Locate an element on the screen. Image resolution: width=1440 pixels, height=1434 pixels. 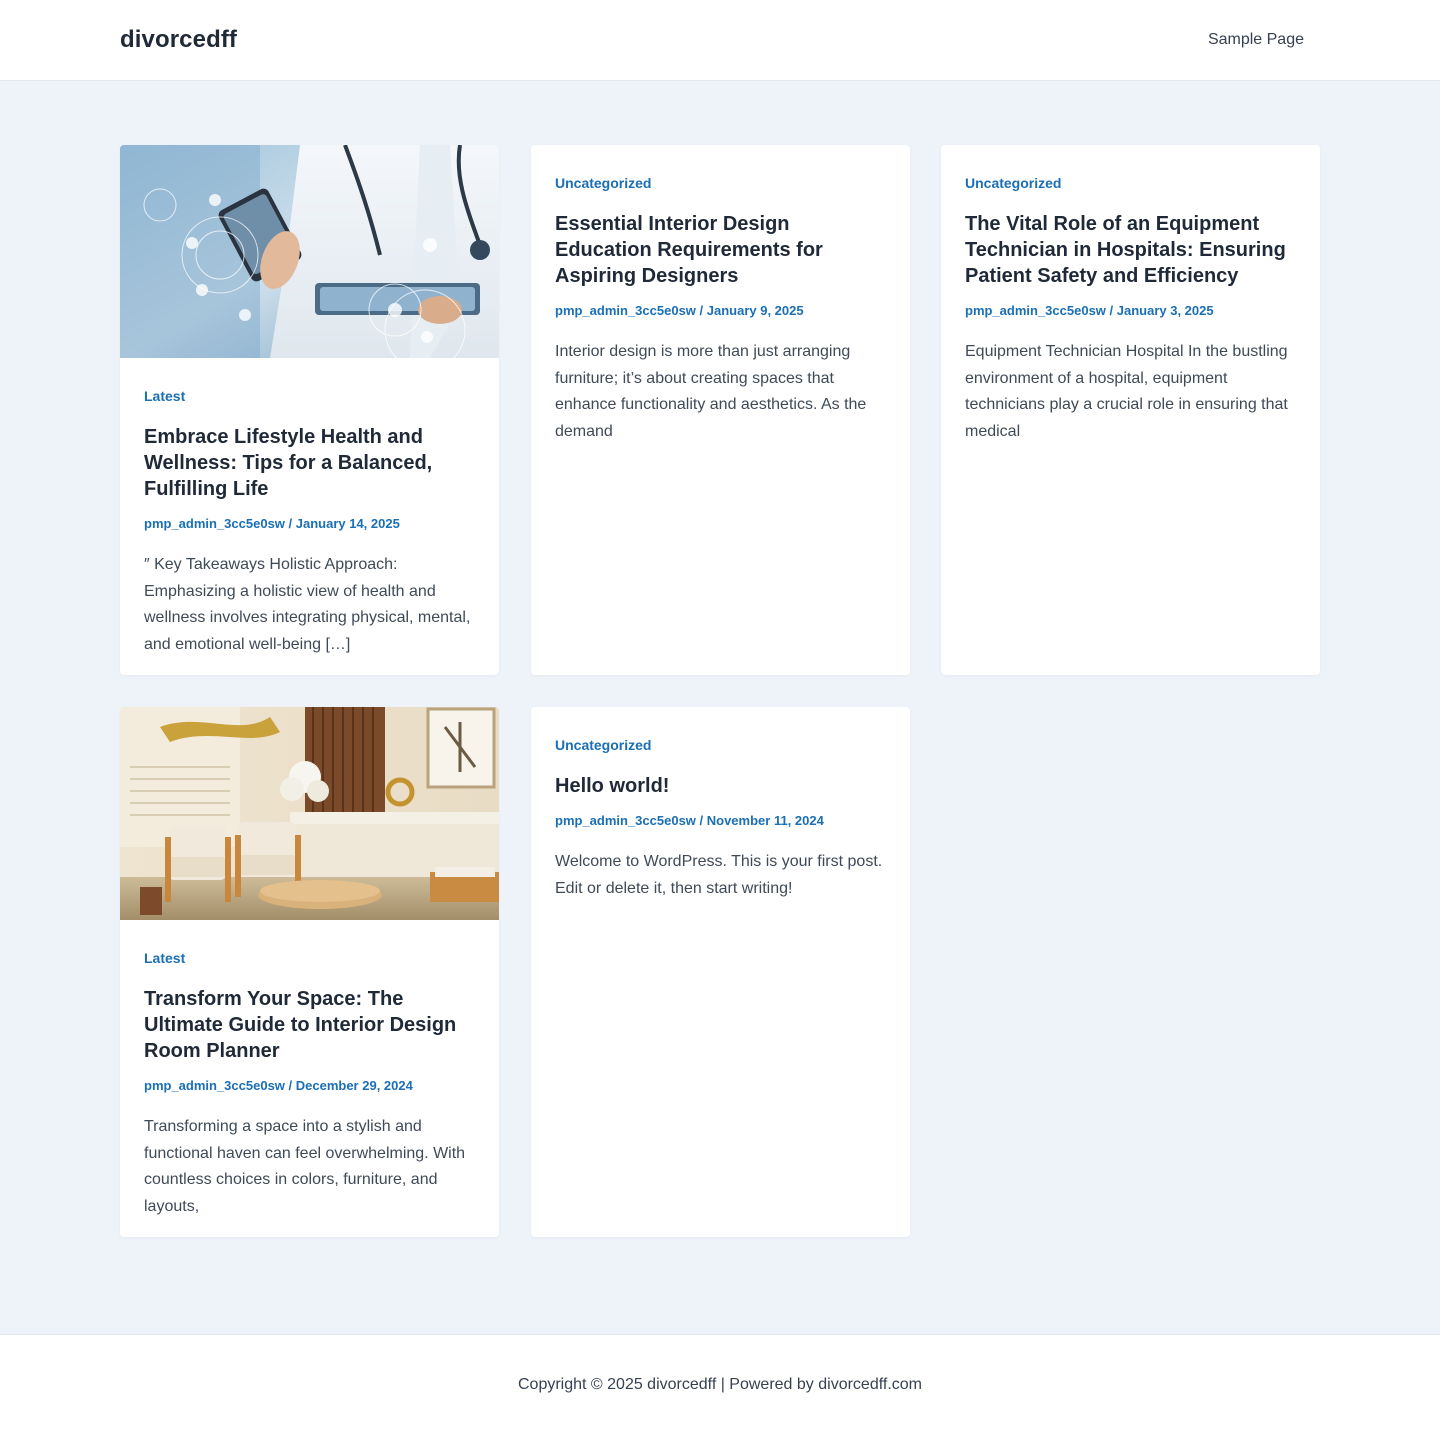
primary-nav: Sample Page is located at coordinates (1256, 40).